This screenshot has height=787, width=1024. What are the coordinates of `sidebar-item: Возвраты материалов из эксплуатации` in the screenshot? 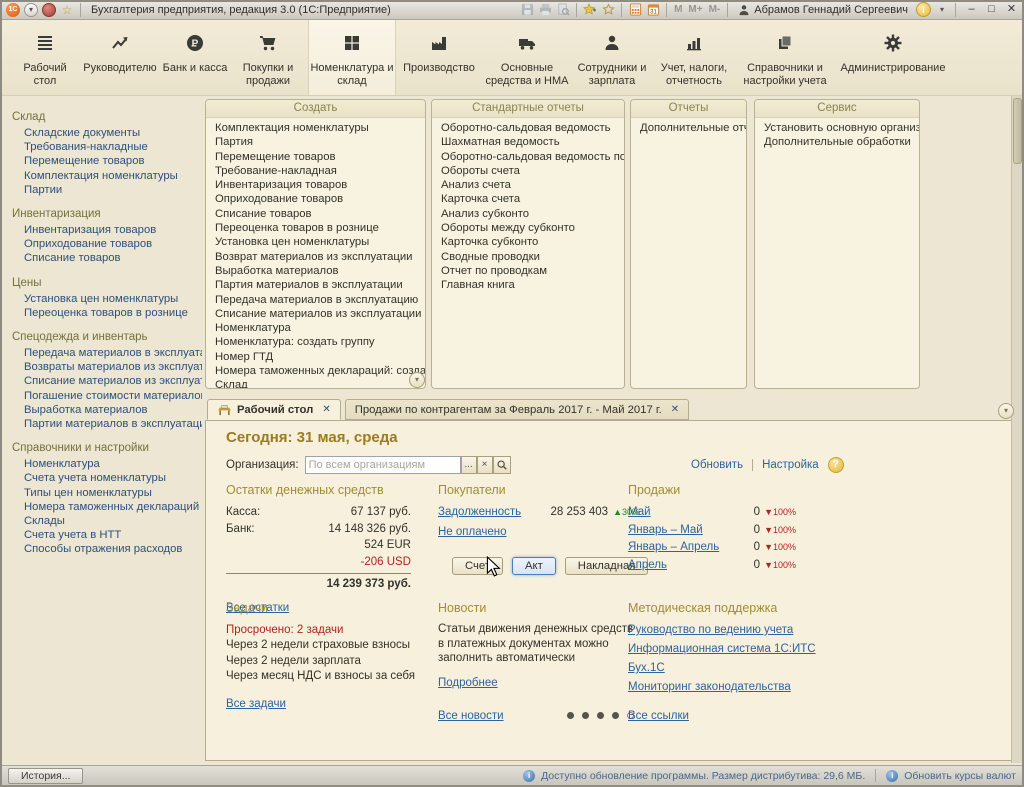 It's located at (102, 367).